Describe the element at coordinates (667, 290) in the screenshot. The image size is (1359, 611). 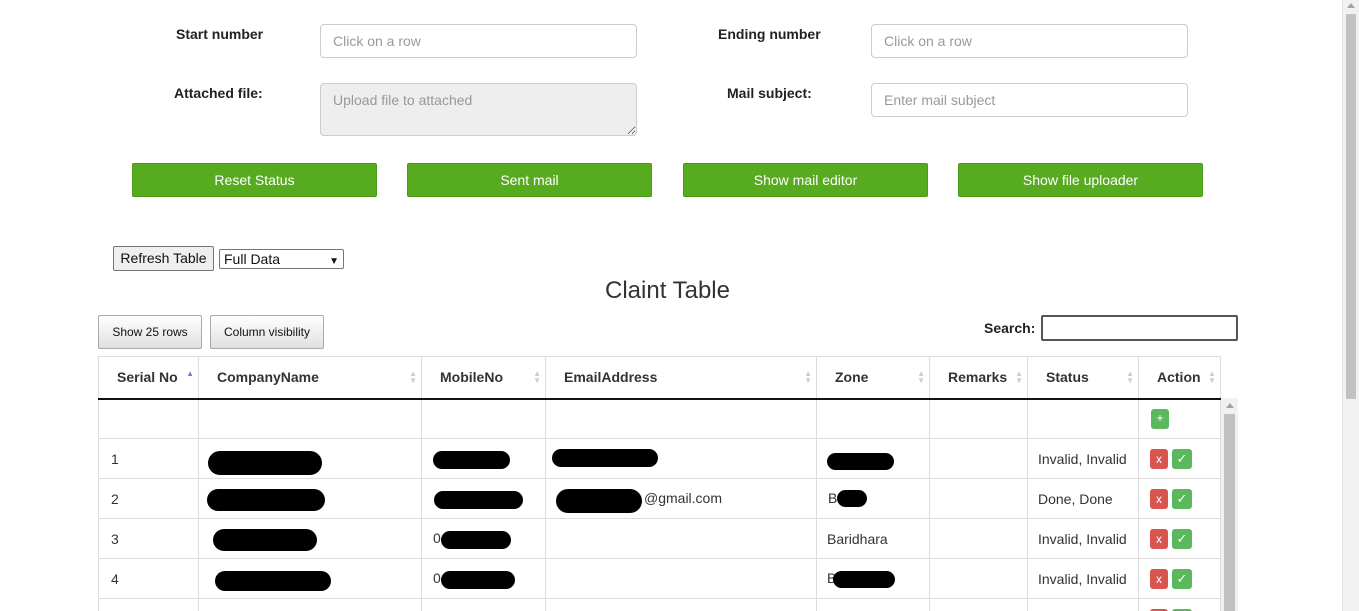
I see `table-title: Claint Table` at that location.